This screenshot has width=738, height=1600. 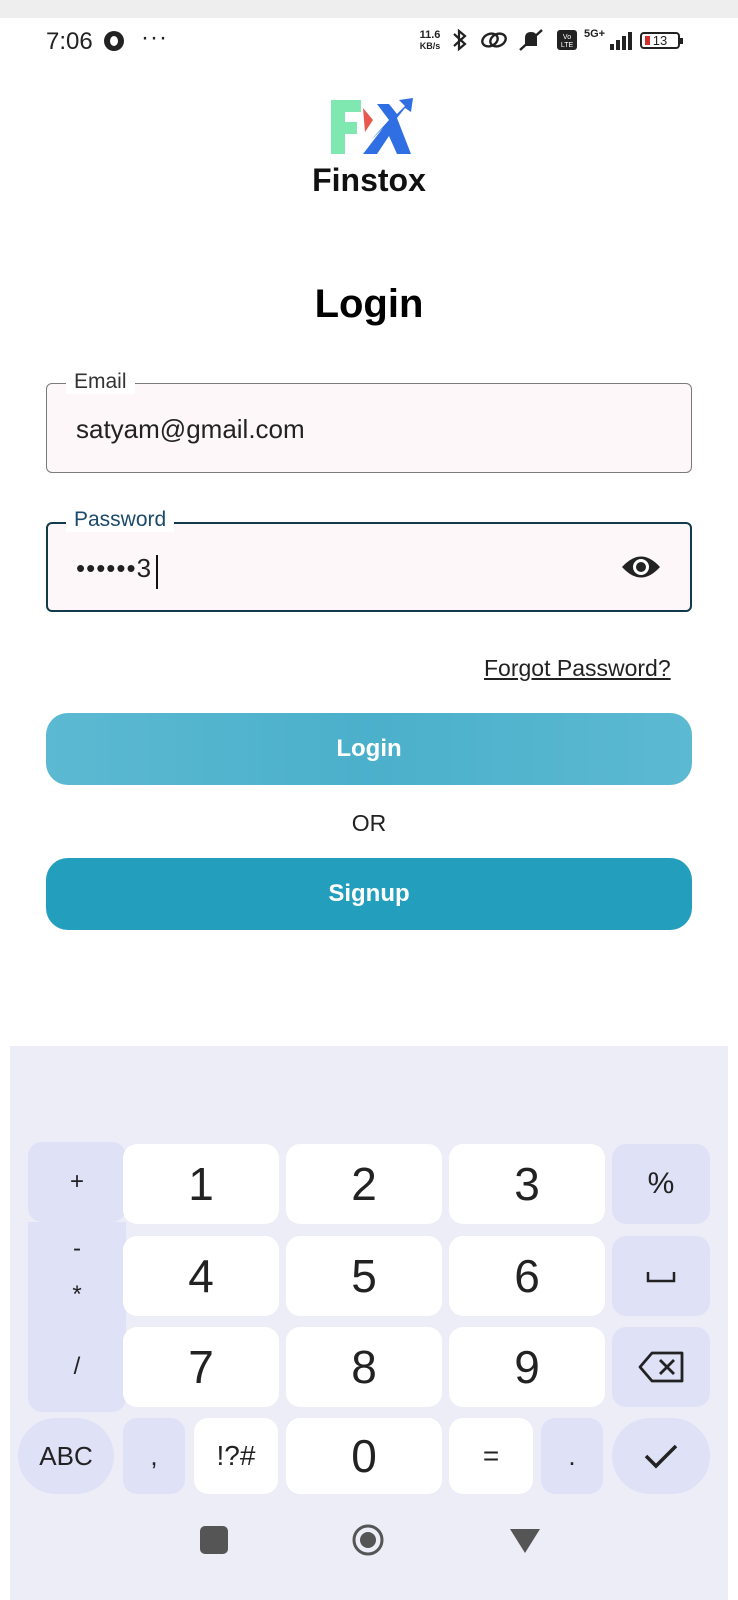 What do you see at coordinates (77, 1182) in the screenshot?
I see `key-plus: +` at bounding box center [77, 1182].